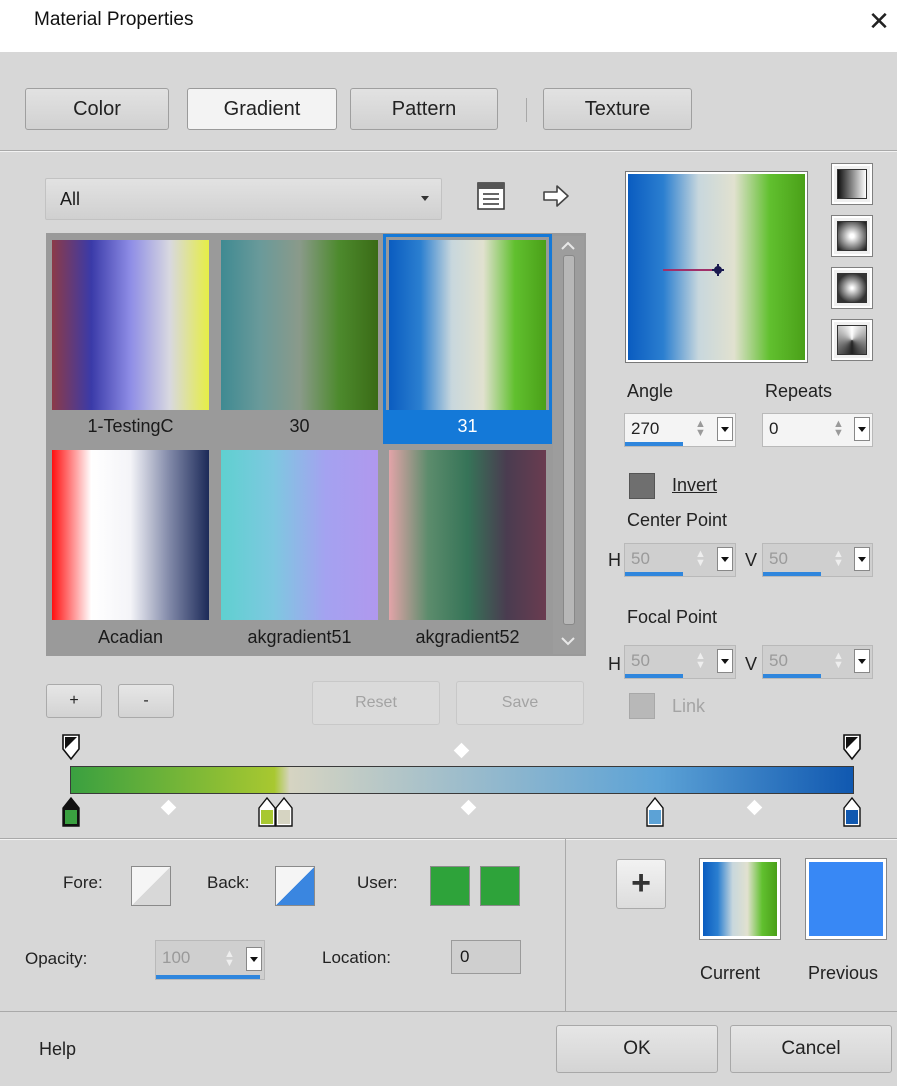 The image size is (897, 1086). I want to click on focal-v-slider-bar, so click(792, 676).